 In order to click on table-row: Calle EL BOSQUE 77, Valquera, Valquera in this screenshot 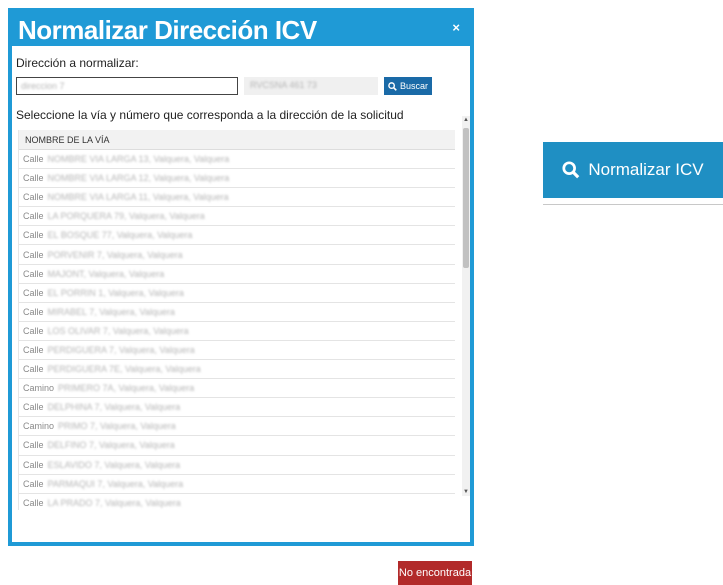, I will do `click(237, 236)`.